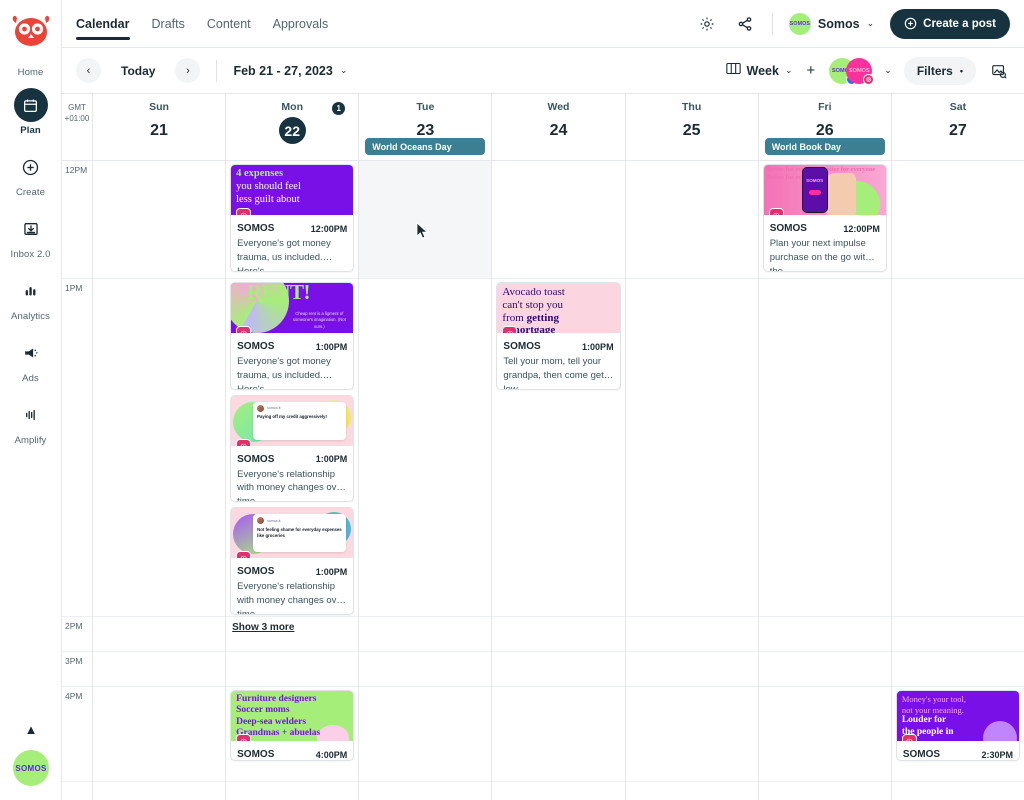 This screenshot has width=1024, height=800. What do you see at coordinates (292, 567) in the screenshot?
I see `post-meta: SOMOS 1:00PM` at bounding box center [292, 567].